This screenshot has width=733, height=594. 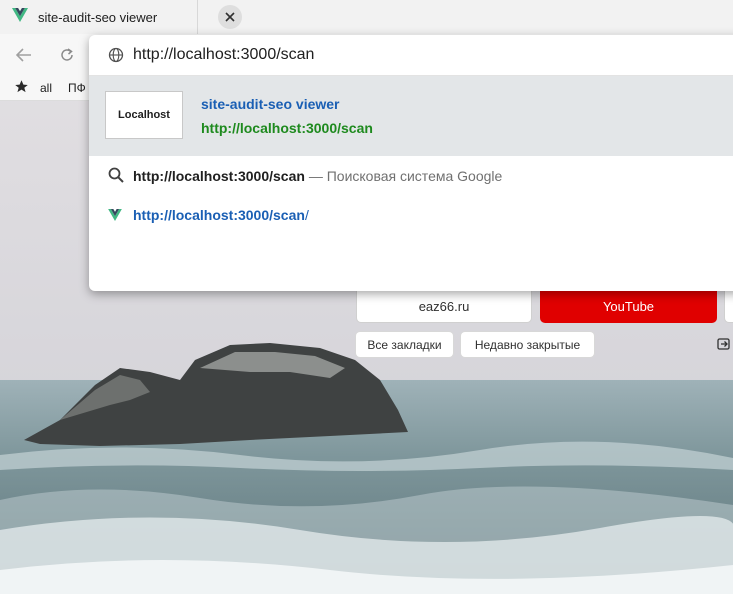 I want to click on bookmark-all: all, so click(x=46, y=88).